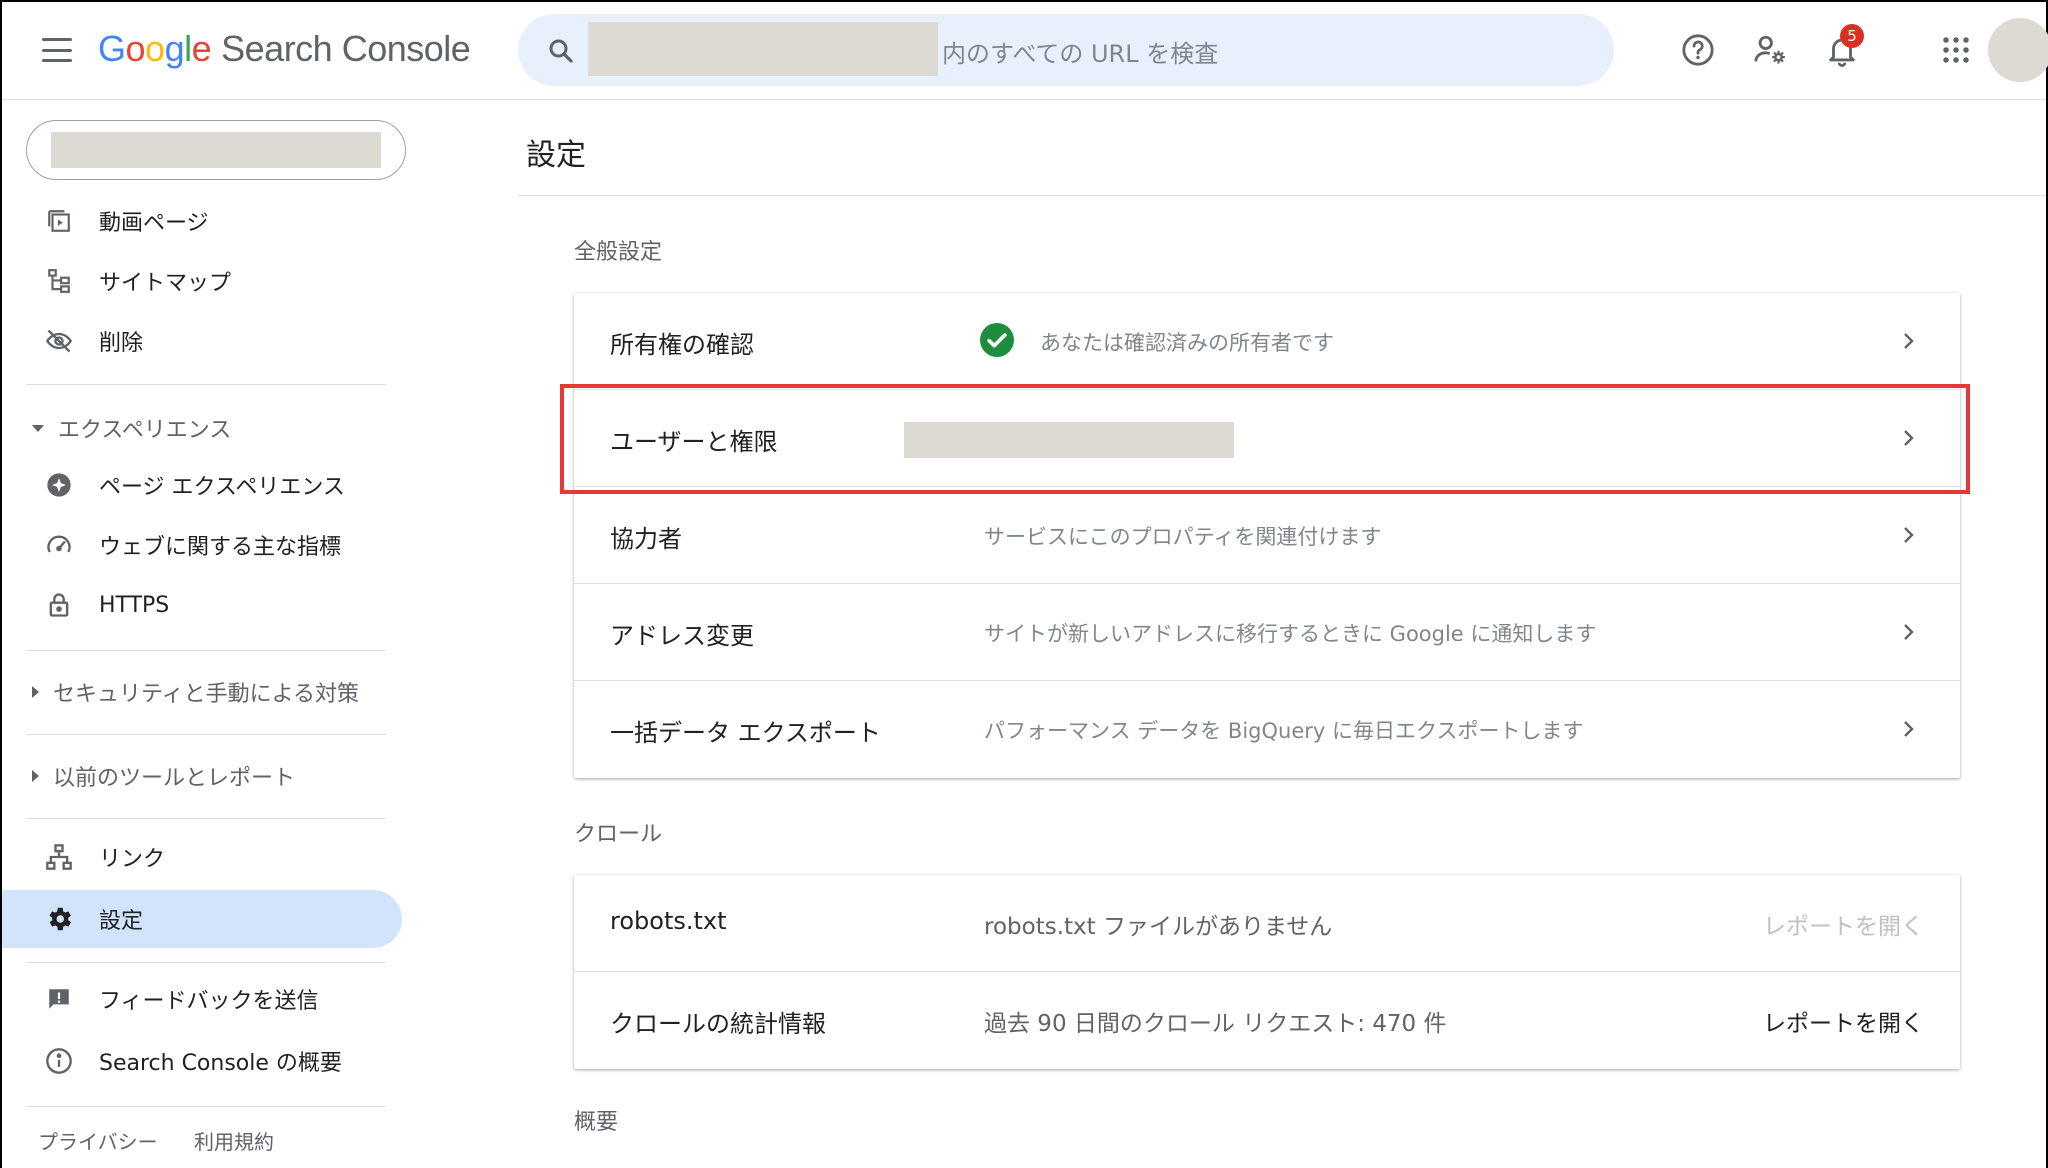 The height and width of the screenshot is (1168, 2048). Describe the element at coordinates (57, 50) in the screenshot. I see `main-menu-button` at that location.